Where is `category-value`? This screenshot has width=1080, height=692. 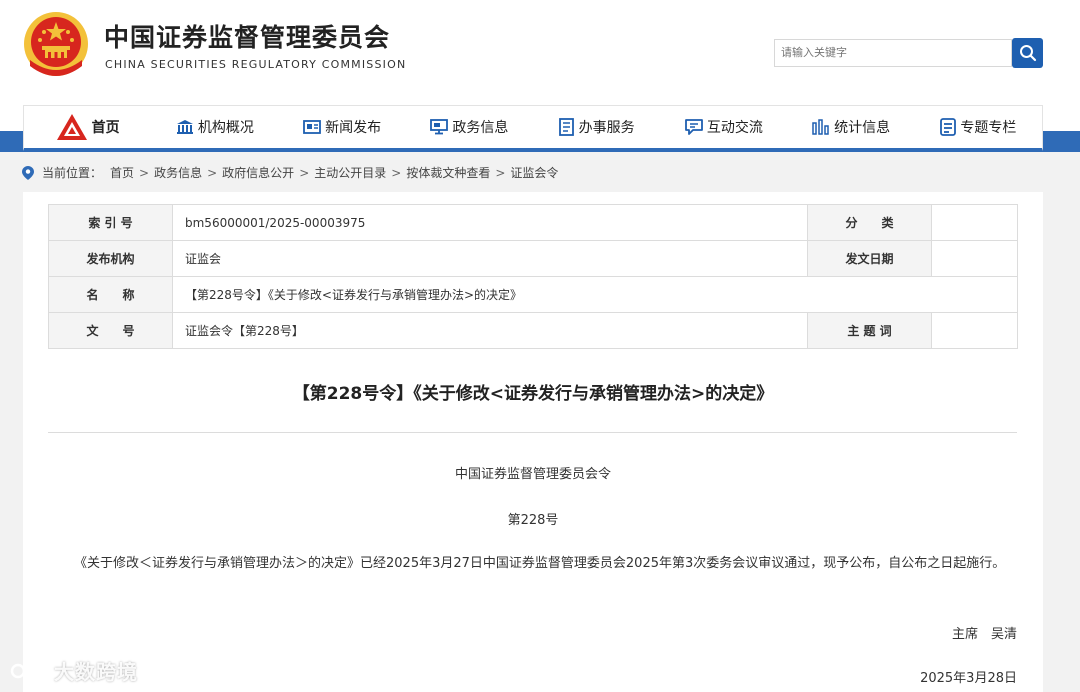 category-value is located at coordinates (974, 222).